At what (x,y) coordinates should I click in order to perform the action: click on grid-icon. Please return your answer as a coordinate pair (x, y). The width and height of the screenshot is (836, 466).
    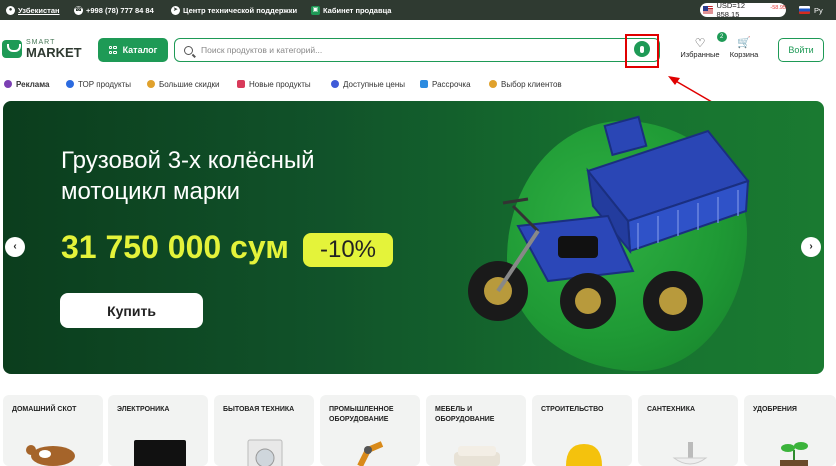
    Looking at the image, I should click on (112, 50).